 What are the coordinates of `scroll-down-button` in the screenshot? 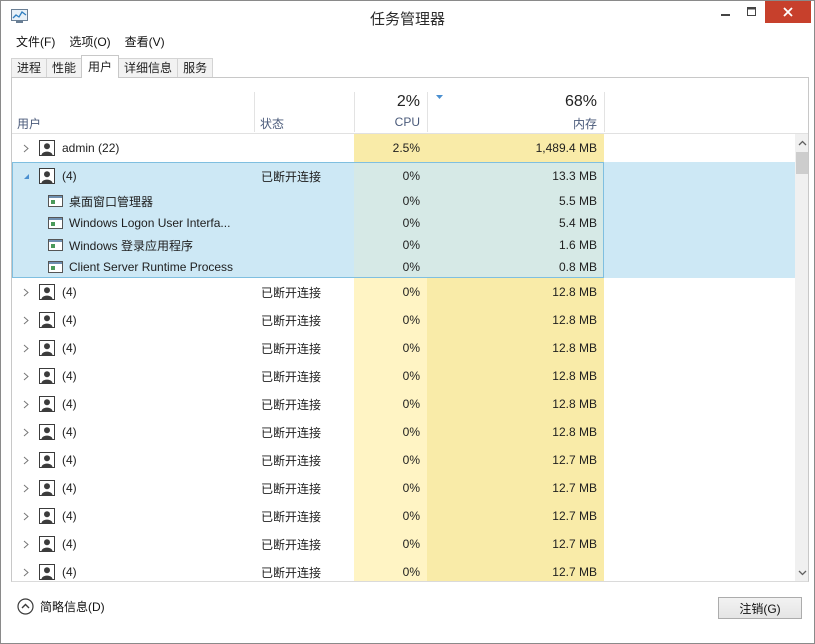 It's located at (801, 572).